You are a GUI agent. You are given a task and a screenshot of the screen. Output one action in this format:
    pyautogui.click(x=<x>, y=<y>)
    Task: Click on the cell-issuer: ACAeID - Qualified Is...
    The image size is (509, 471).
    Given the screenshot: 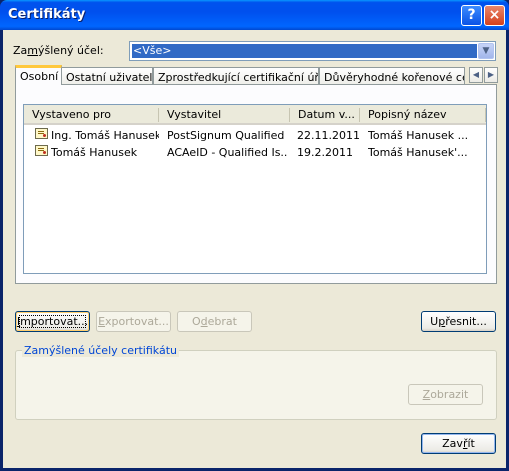 What is the action you would take?
    pyautogui.click(x=227, y=152)
    